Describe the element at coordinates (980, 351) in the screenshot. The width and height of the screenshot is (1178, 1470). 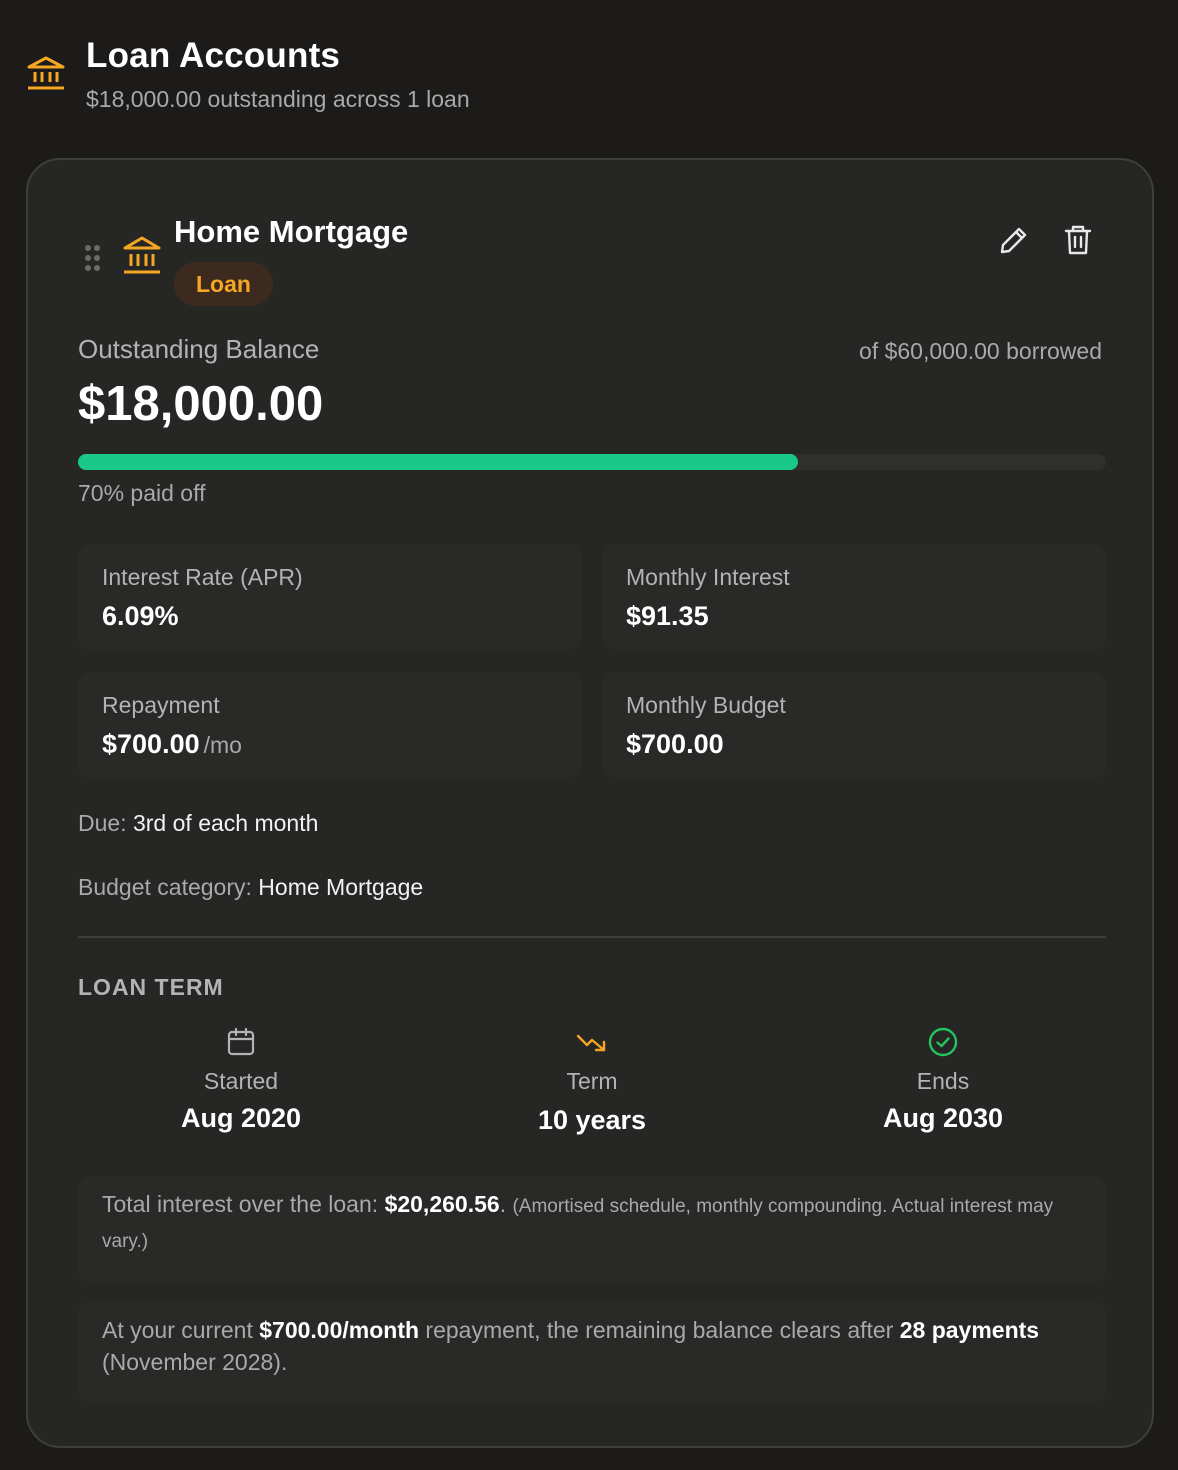
I see `borrowed-amount: of $60,000.00 borrowed` at that location.